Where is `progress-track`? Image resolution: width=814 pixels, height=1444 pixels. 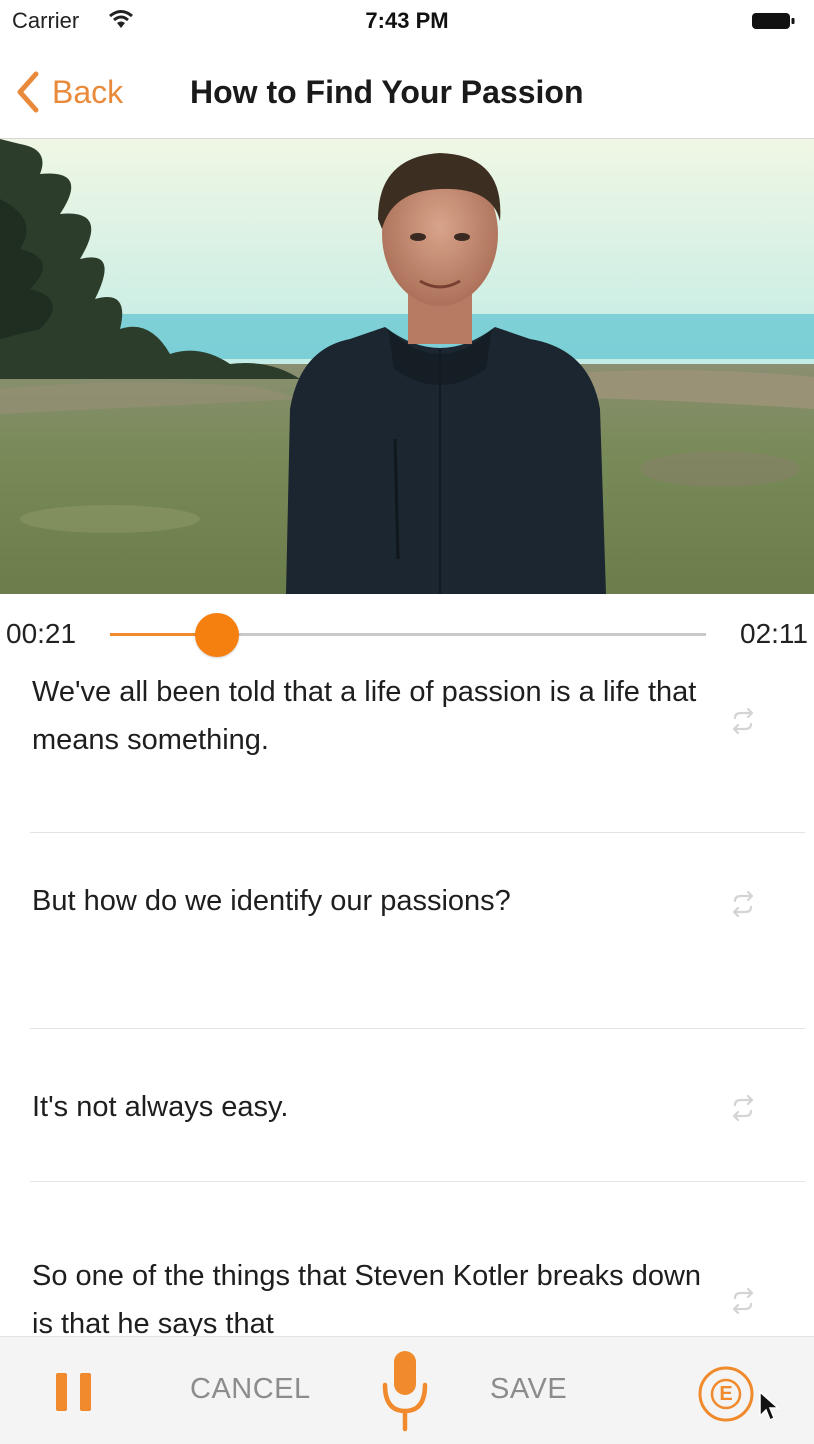 progress-track is located at coordinates (408, 635).